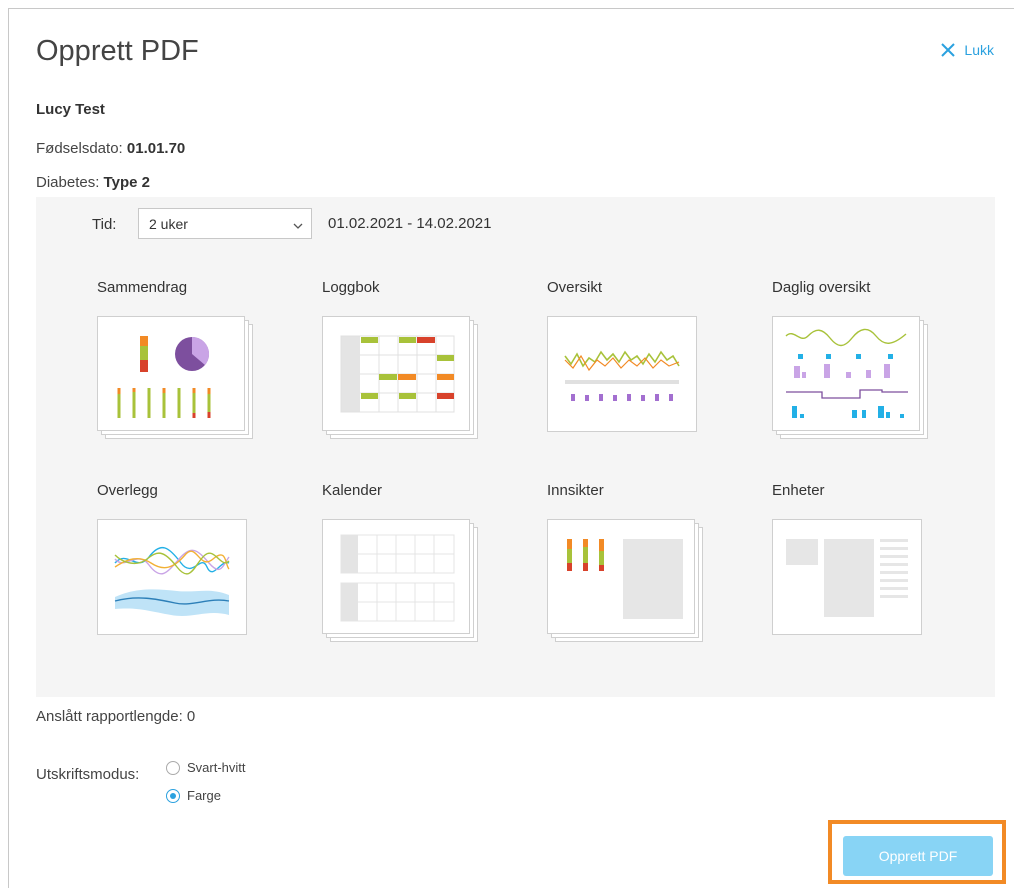  I want to click on summary-report-icon, so click(177, 379).